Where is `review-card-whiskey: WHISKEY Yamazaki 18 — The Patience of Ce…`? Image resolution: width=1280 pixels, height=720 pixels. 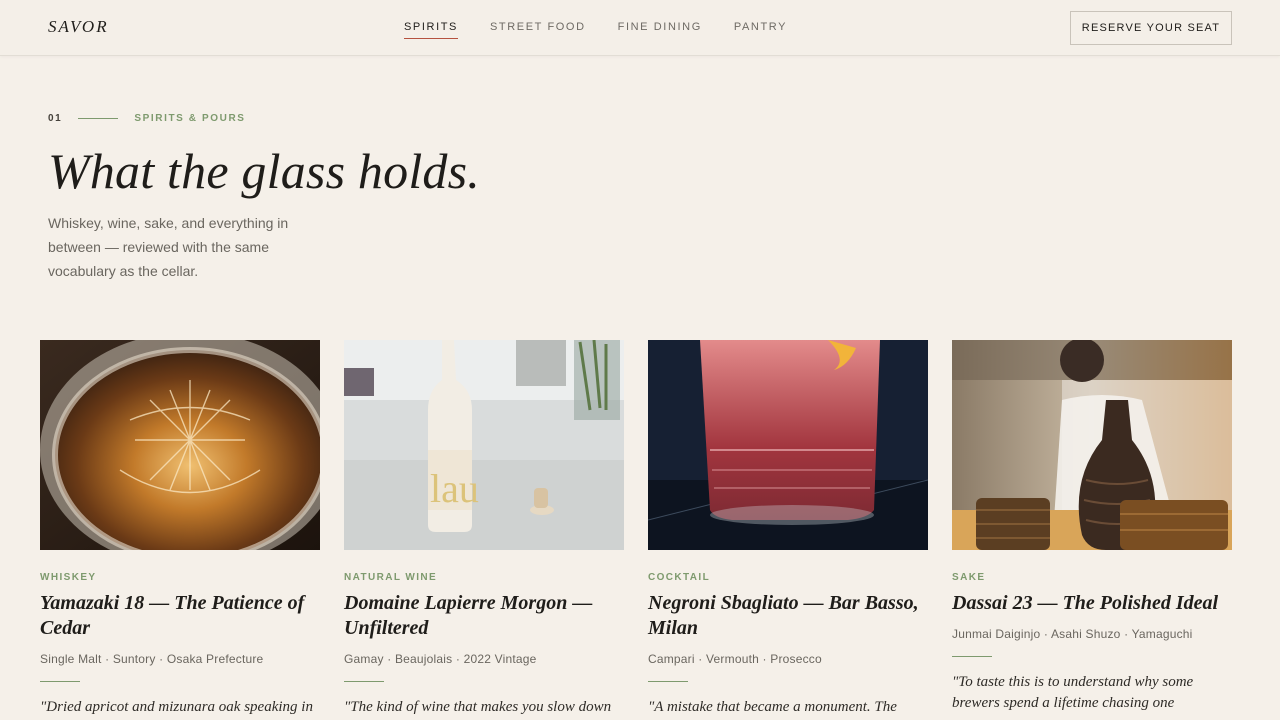
review-card-whiskey: WHISKEY Yamazaki 18 — The Patience of Ce… is located at coordinates (180, 529).